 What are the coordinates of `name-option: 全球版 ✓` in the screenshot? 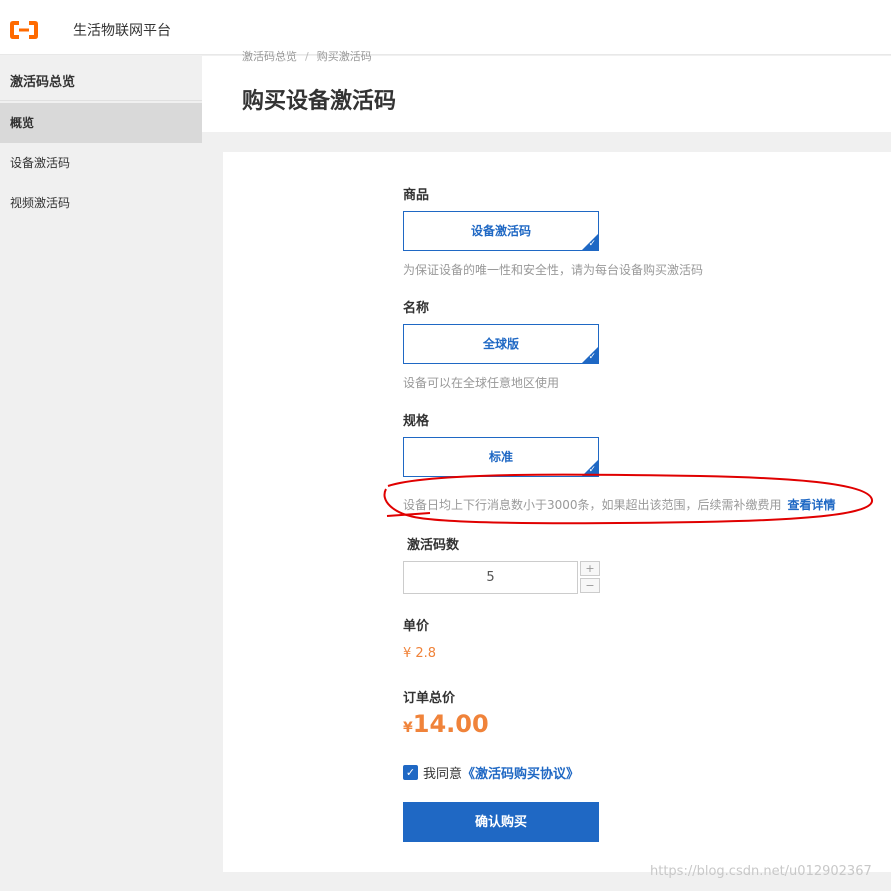 It's located at (501, 344).